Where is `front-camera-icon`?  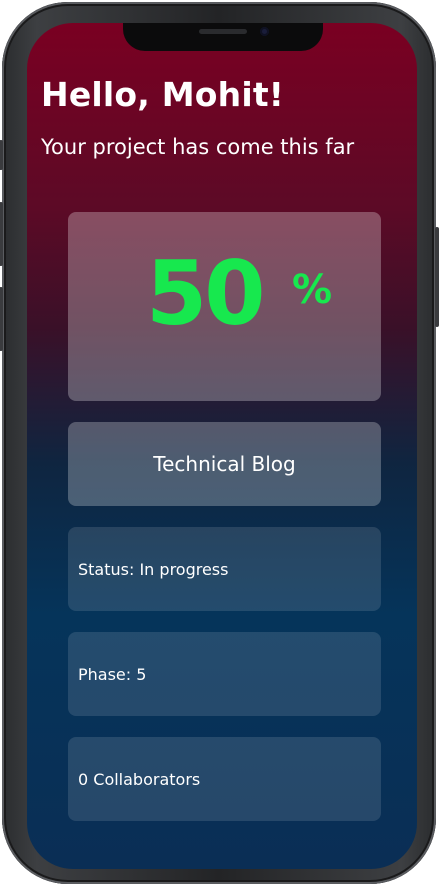 front-camera-icon is located at coordinates (264, 31).